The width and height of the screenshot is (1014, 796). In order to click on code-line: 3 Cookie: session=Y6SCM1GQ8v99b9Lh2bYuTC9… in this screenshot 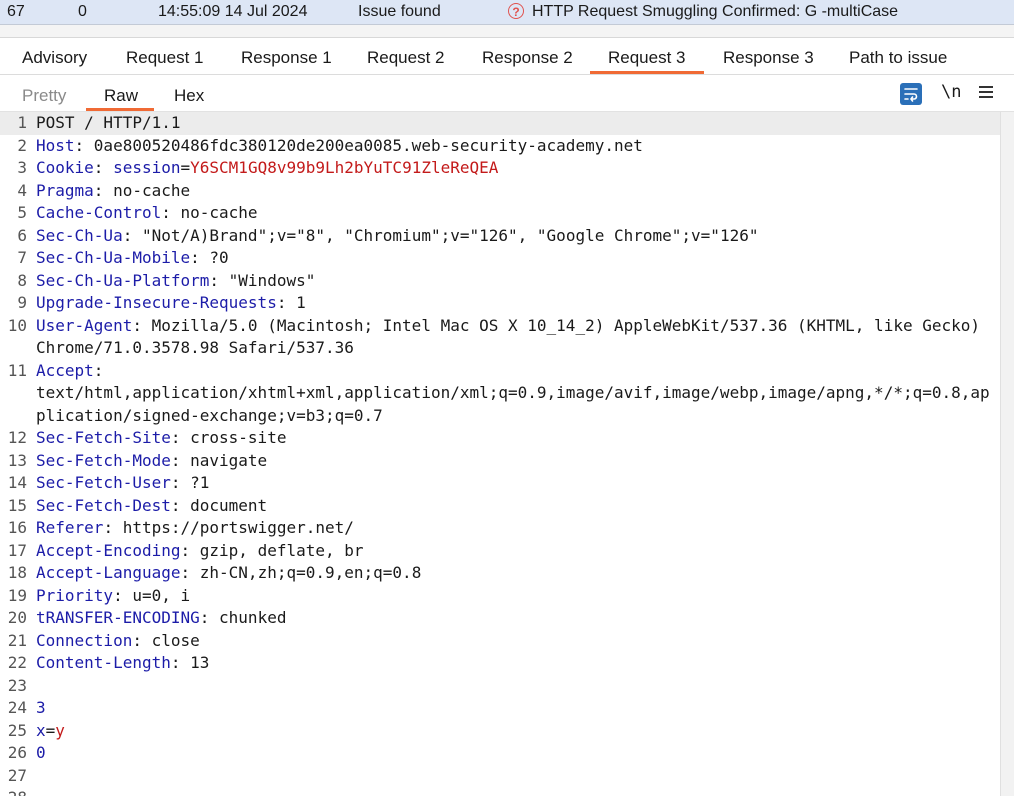, I will do `click(500, 168)`.